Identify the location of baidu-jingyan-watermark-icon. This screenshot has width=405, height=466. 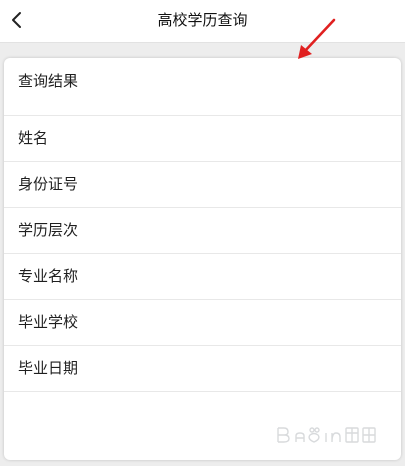
(326, 435).